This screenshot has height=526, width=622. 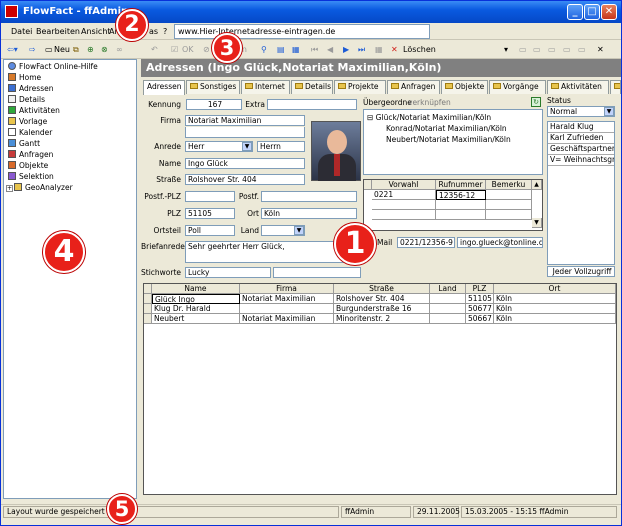 I want to click on tab-sonstiges: Sonstiges, so click(x=213, y=87).